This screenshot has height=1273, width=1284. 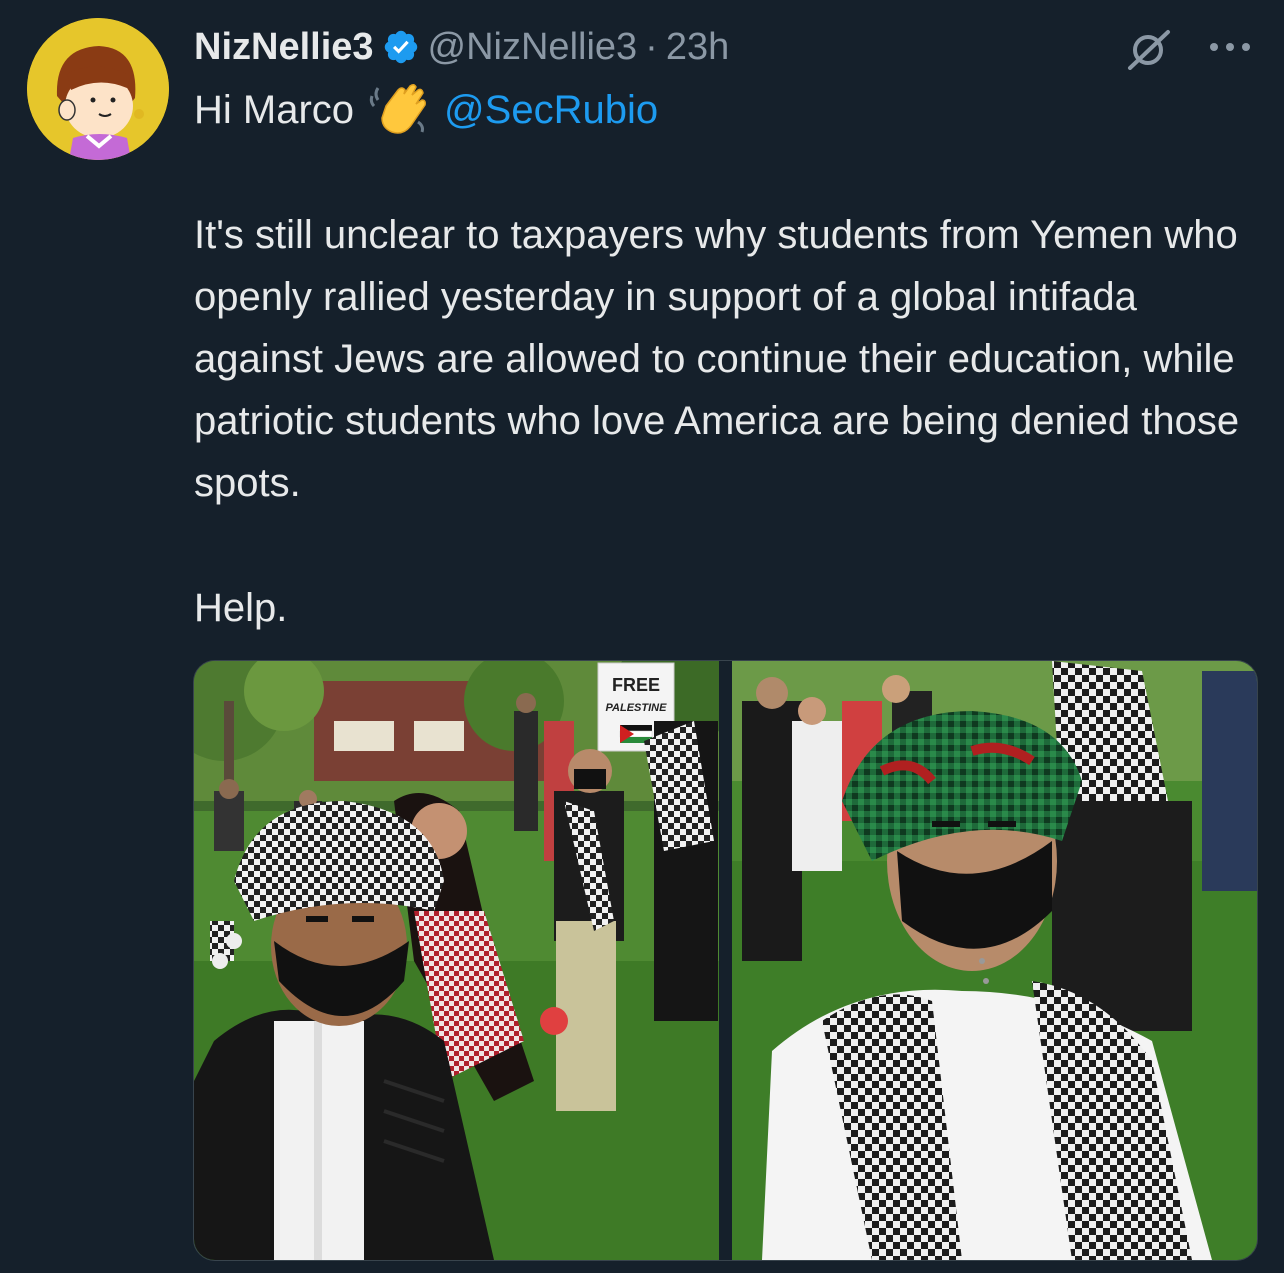 I want to click on sign-text-free: FREE, so click(x=636, y=685).